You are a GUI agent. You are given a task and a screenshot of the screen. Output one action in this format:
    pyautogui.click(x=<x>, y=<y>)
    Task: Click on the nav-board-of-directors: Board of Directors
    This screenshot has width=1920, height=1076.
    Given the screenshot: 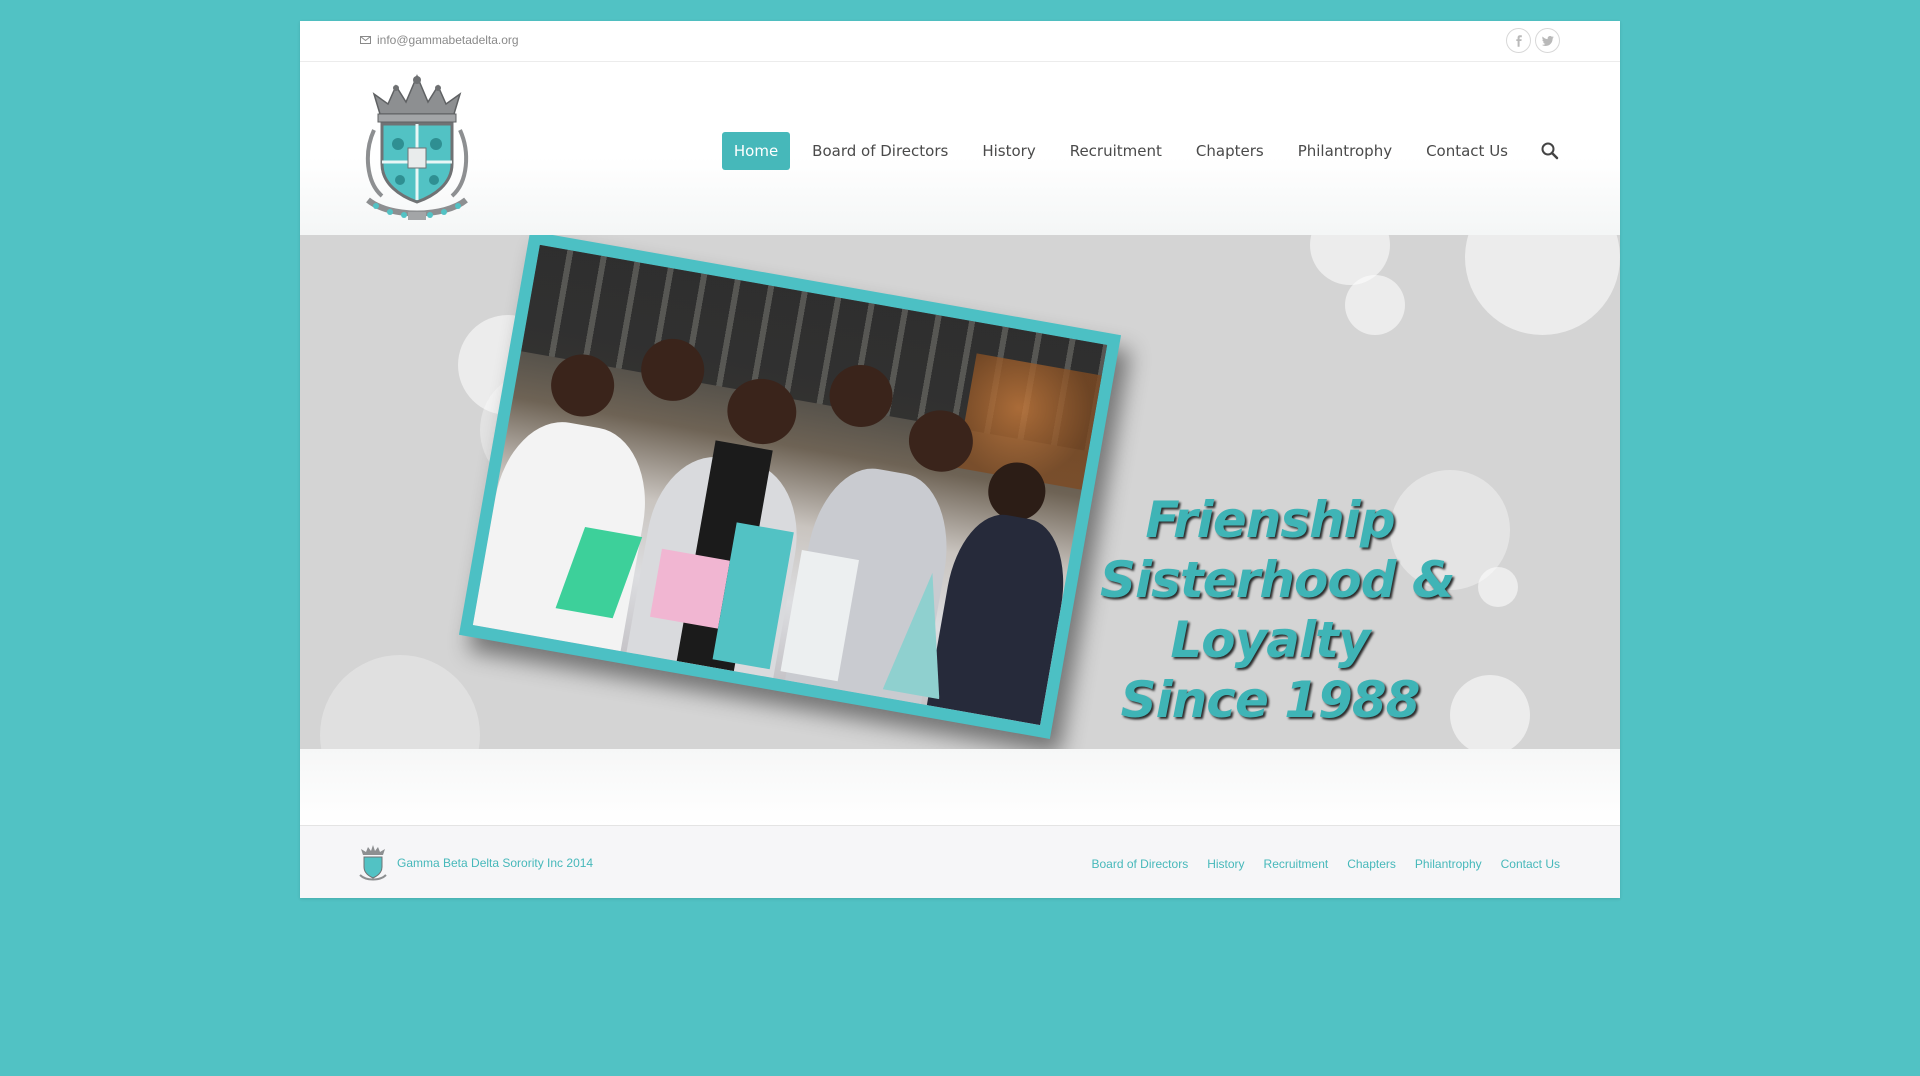 What is the action you would take?
    pyautogui.click(x=880, y=151)
    